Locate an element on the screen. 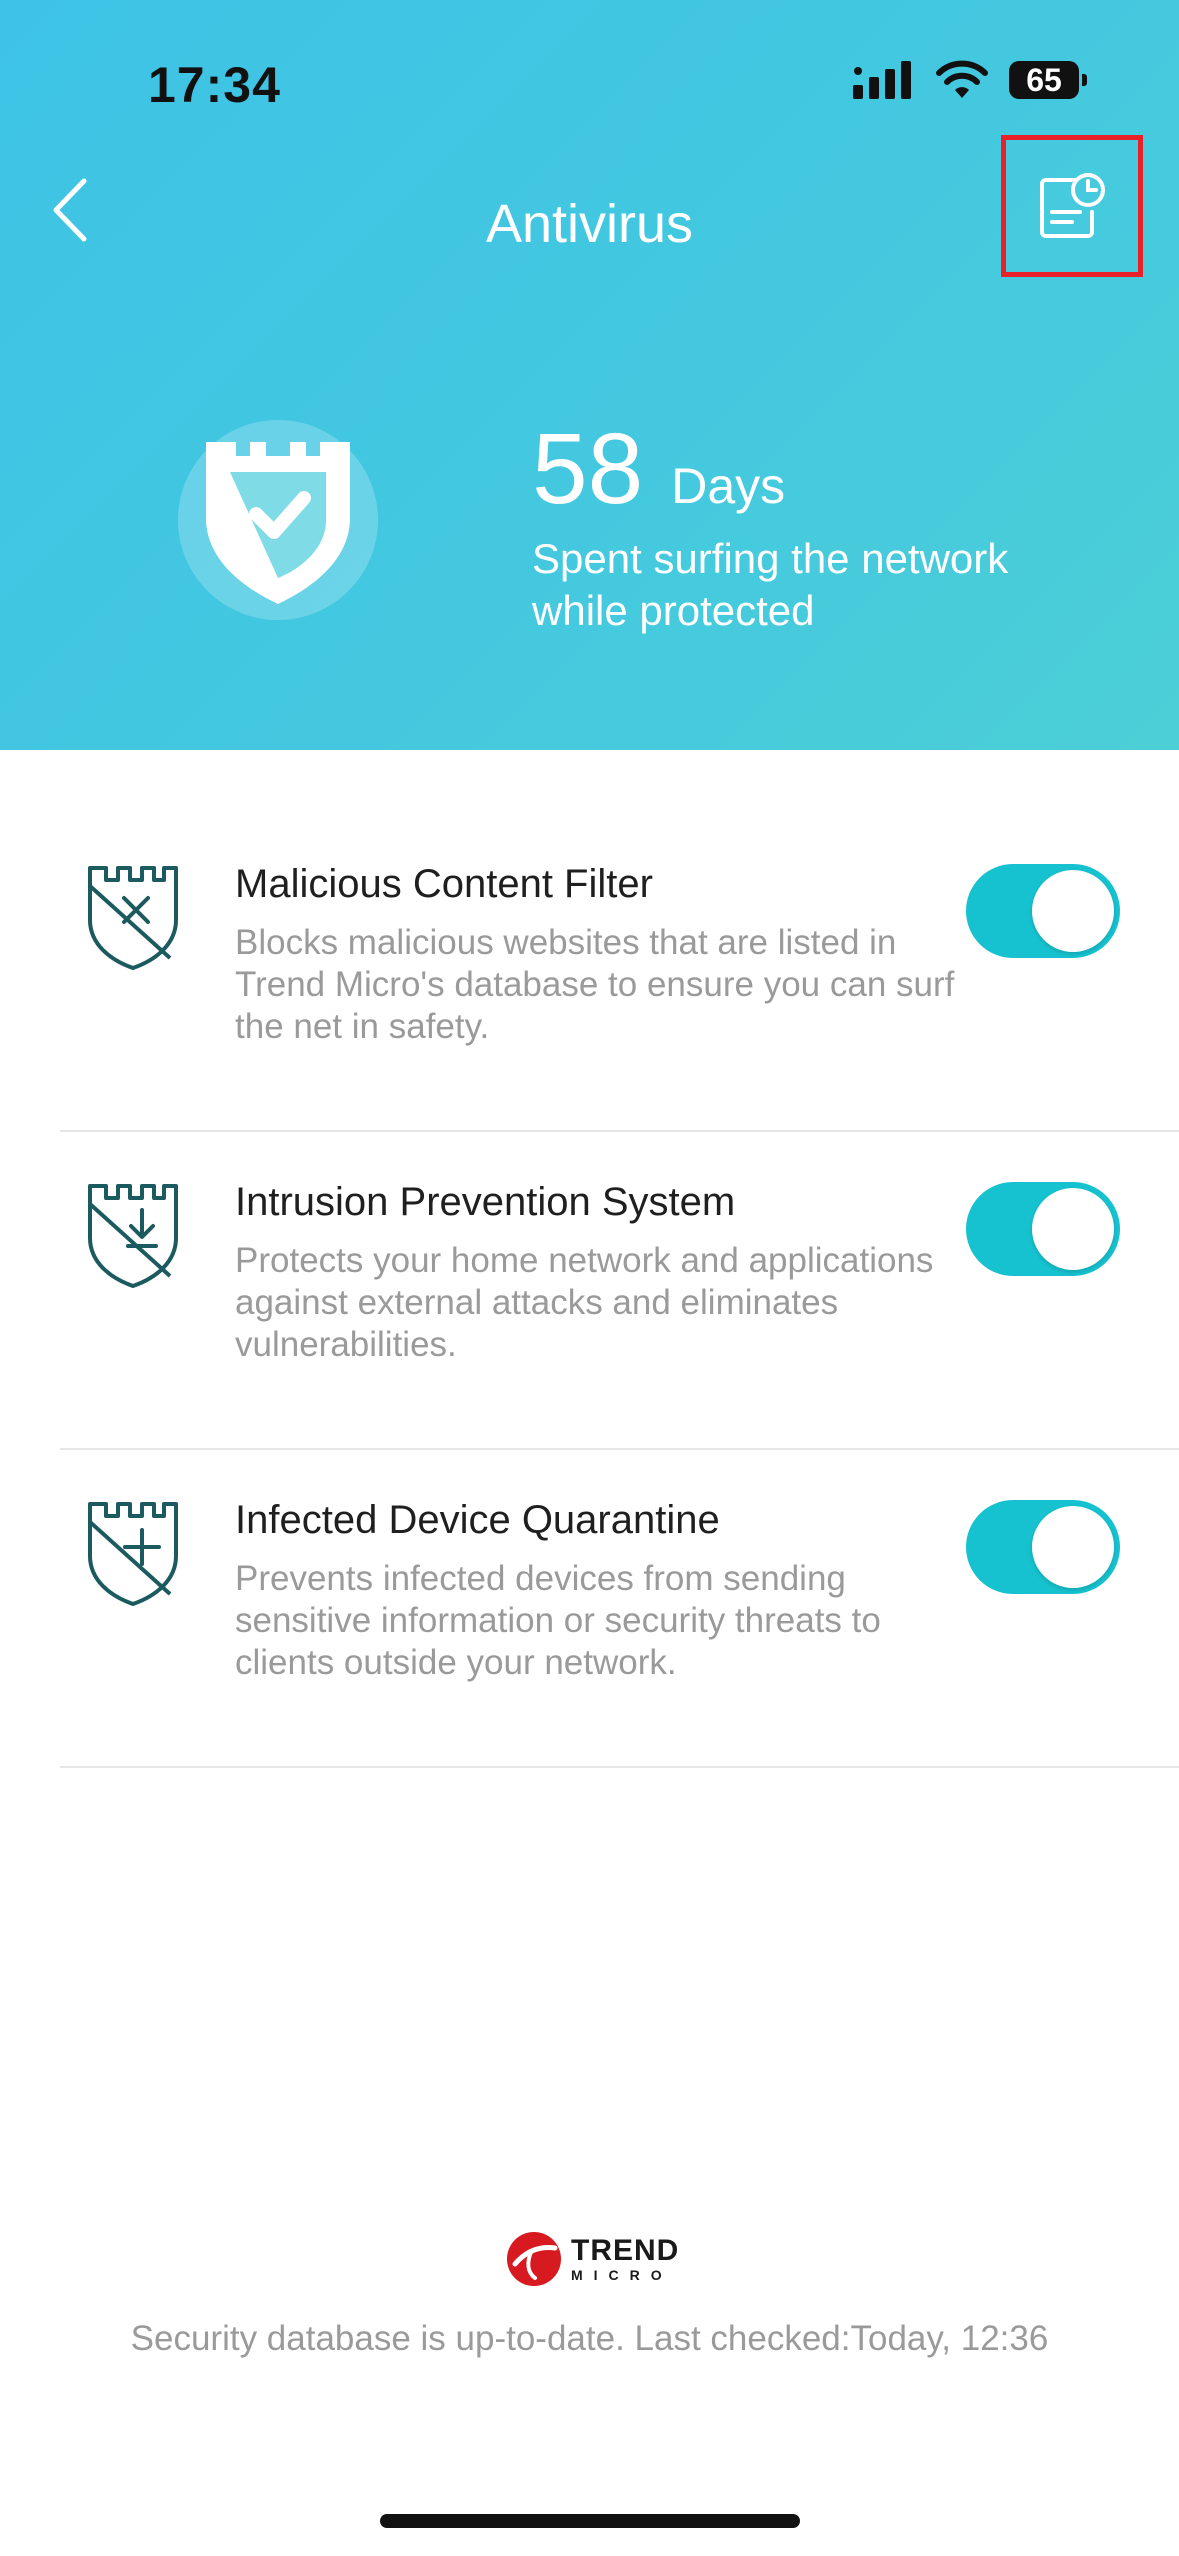 The width and height of the screenshot is (1179, 2556). malicious-content-filter-toggle is located at coordinates (1043, 911).